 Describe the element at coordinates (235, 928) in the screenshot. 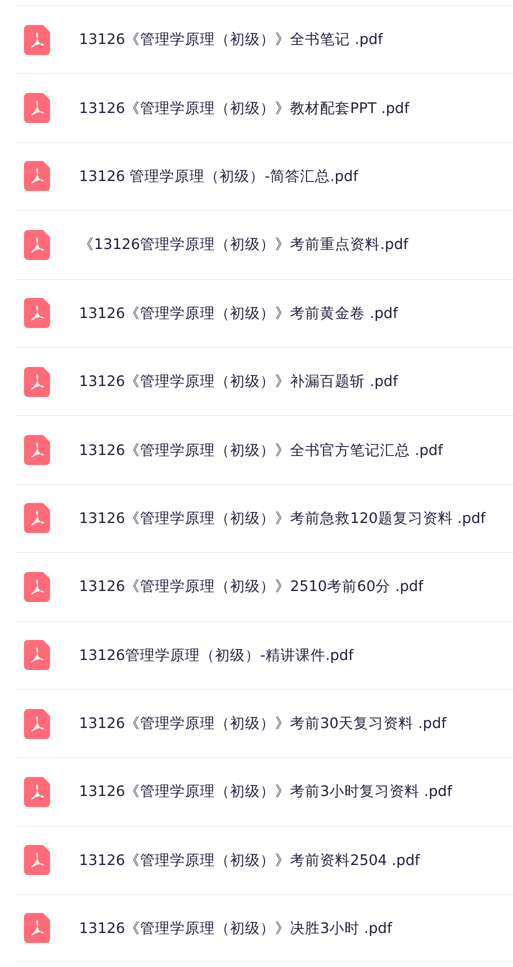

I see `file-name: 13126《管理学原理（初级）》决胜3小时 .pdf` at that location.